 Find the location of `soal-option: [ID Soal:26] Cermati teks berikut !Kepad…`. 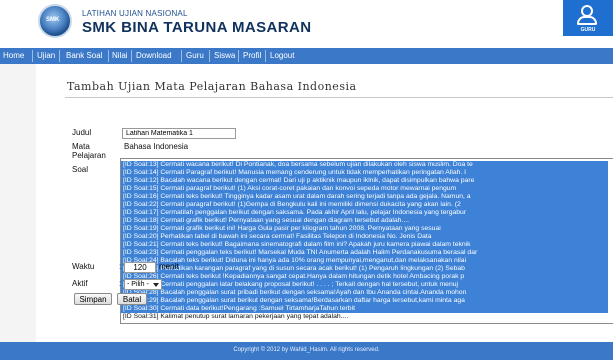

soal-option: [ID Soal:26] Cermati teks berikut !Kepad… is located at coordinates (364, 277).